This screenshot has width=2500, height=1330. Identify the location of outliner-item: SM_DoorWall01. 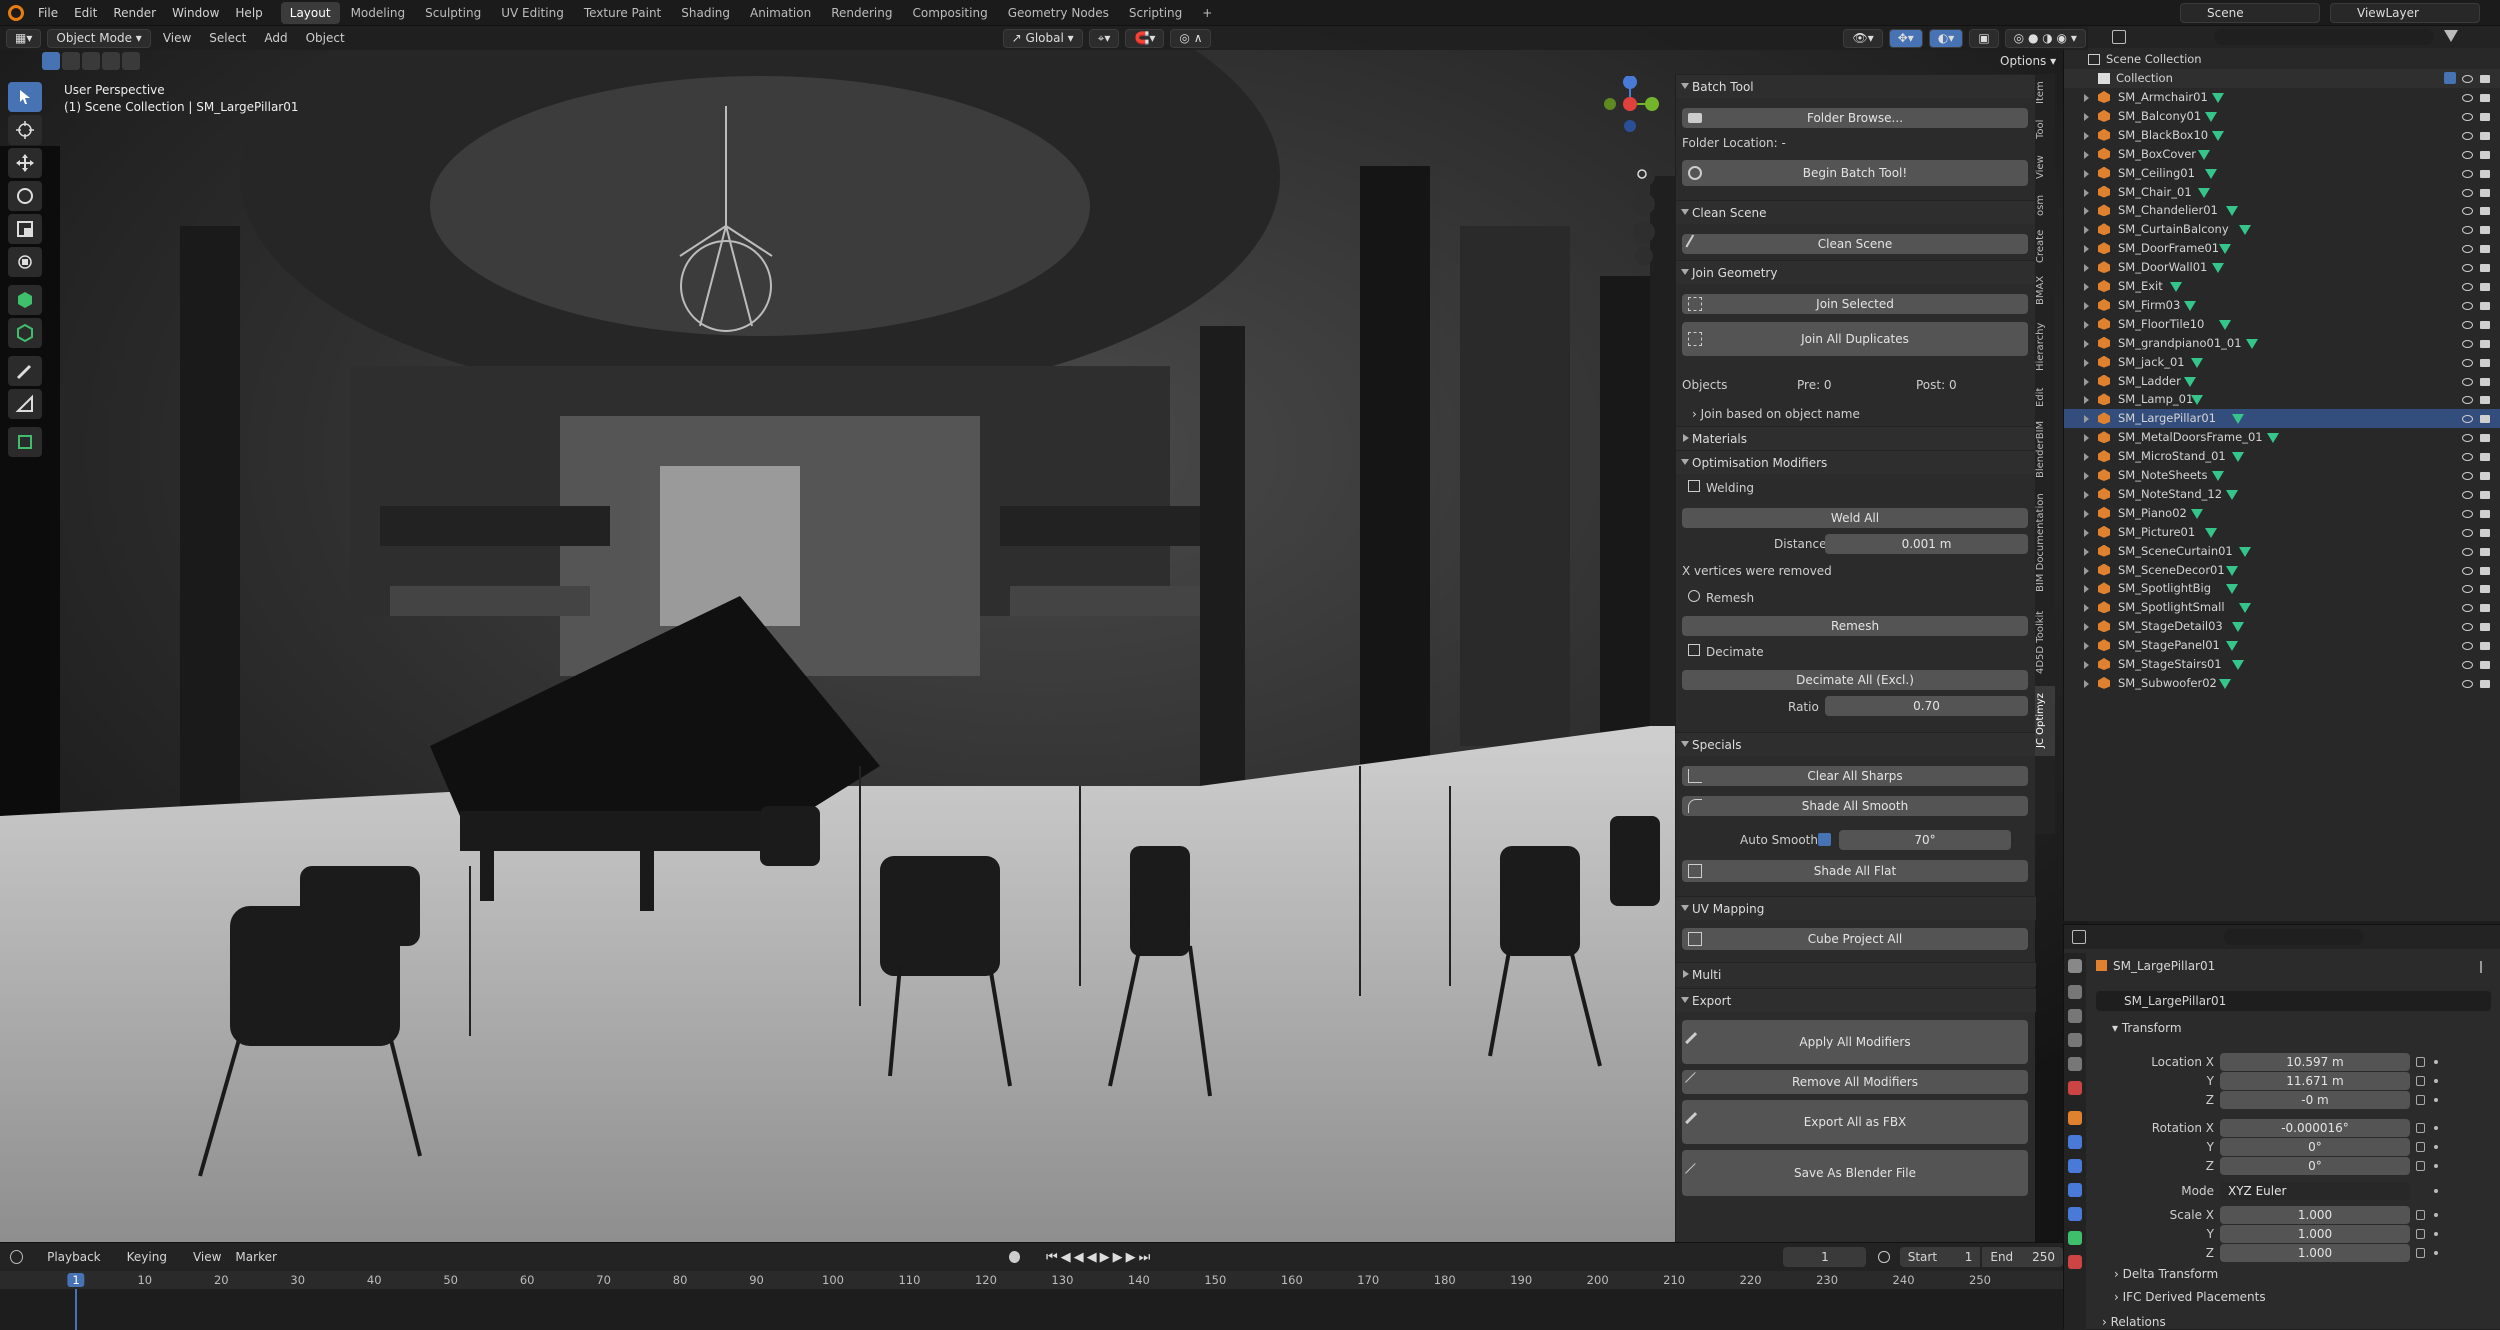
(2282, 267).